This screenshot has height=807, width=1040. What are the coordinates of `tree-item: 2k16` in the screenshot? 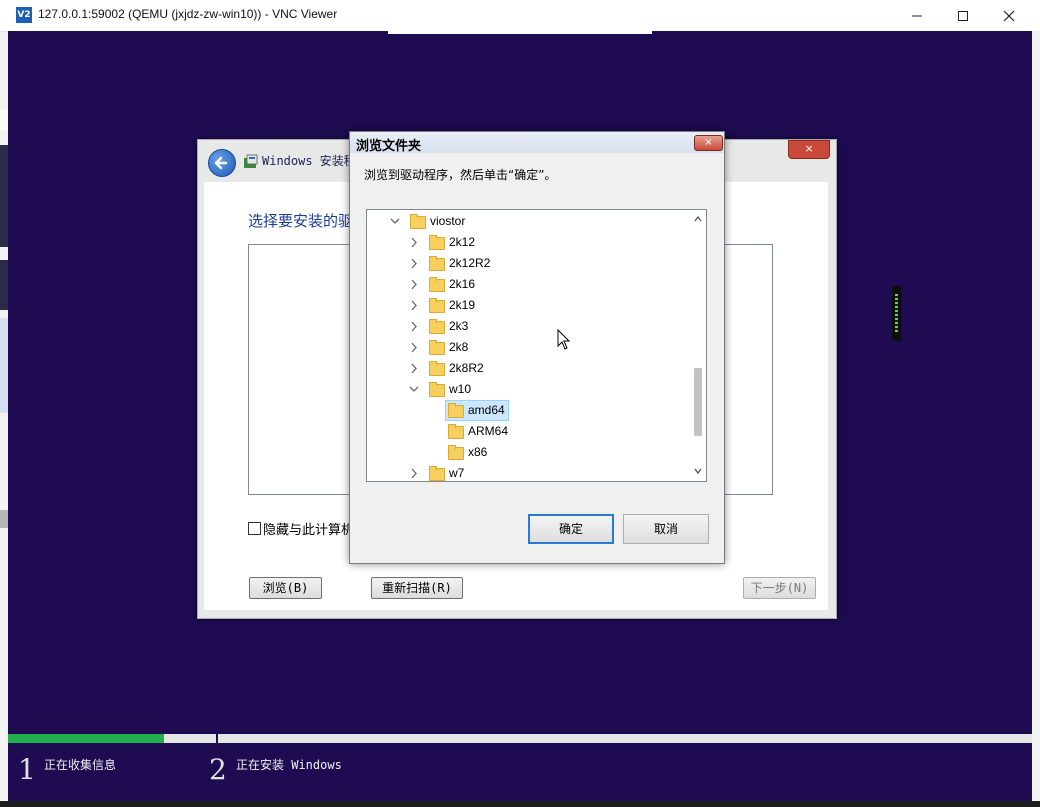 It's located at (528, 284).